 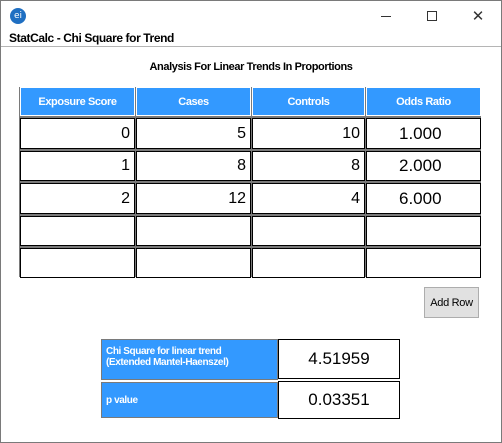 I want to click on controls-cell: 4, so click(x=308, y=198).